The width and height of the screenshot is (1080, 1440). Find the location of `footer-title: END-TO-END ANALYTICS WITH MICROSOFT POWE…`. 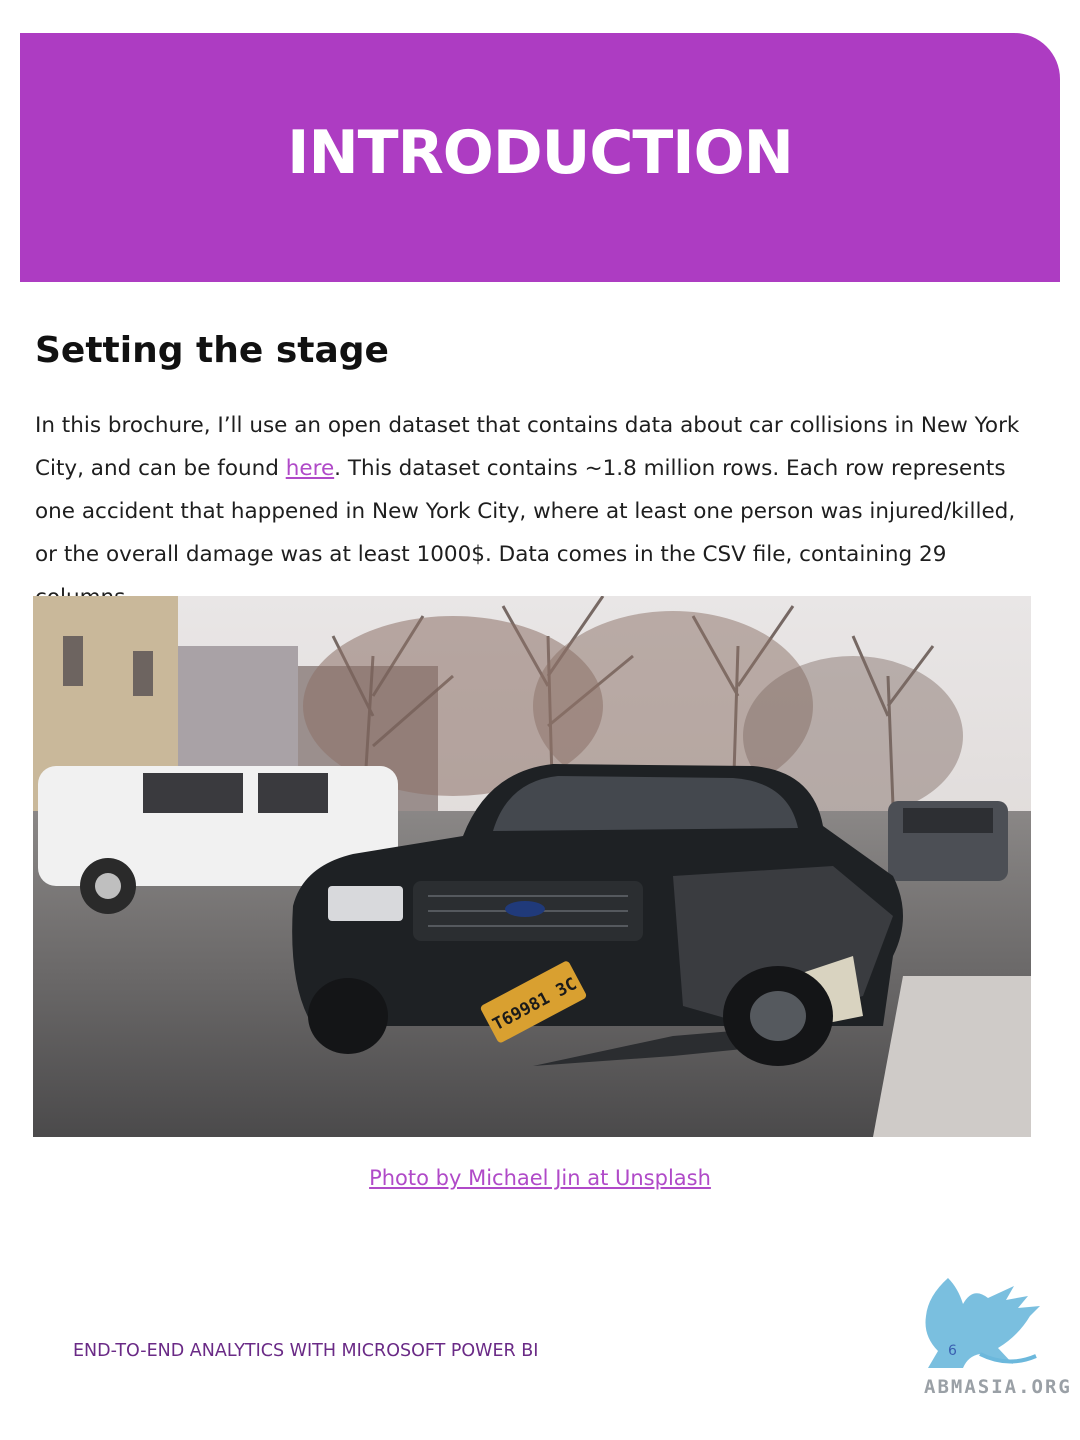

footer-title: END-TO-END ANALYTICS WITH MICROSOFT POWE… is located at coordinates (306, 1351).